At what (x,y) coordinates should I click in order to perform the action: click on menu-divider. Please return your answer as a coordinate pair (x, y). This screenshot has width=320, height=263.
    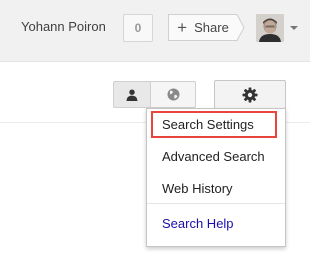
    Looking at the image, I should click on (216, 203).